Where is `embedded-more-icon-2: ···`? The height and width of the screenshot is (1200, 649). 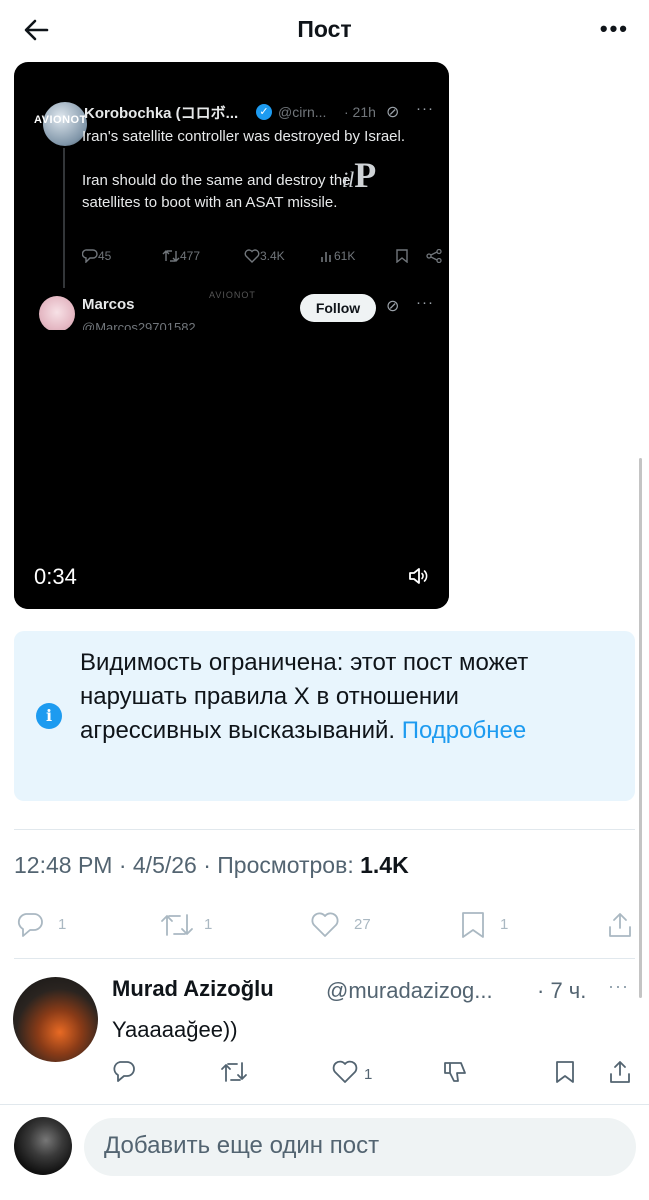
embedded-more-icon-2: ··· is located at coordinates (425, 302).